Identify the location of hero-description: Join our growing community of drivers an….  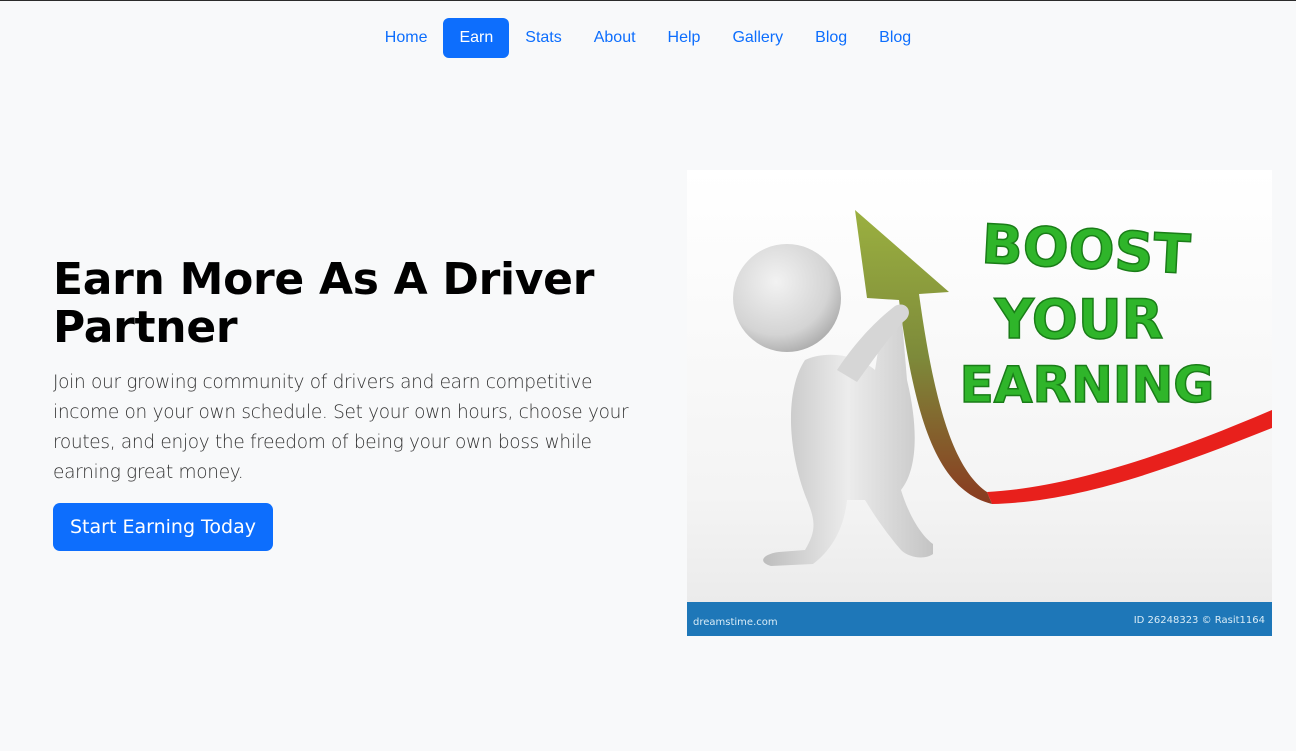
(341, 427).